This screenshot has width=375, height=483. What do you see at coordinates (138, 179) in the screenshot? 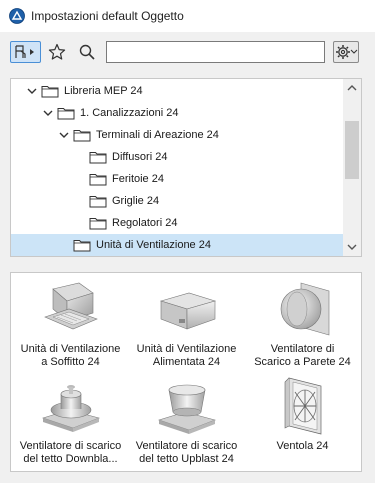
I see `tree-item-label: Feritoie 24` at bounding box center [138, 179].